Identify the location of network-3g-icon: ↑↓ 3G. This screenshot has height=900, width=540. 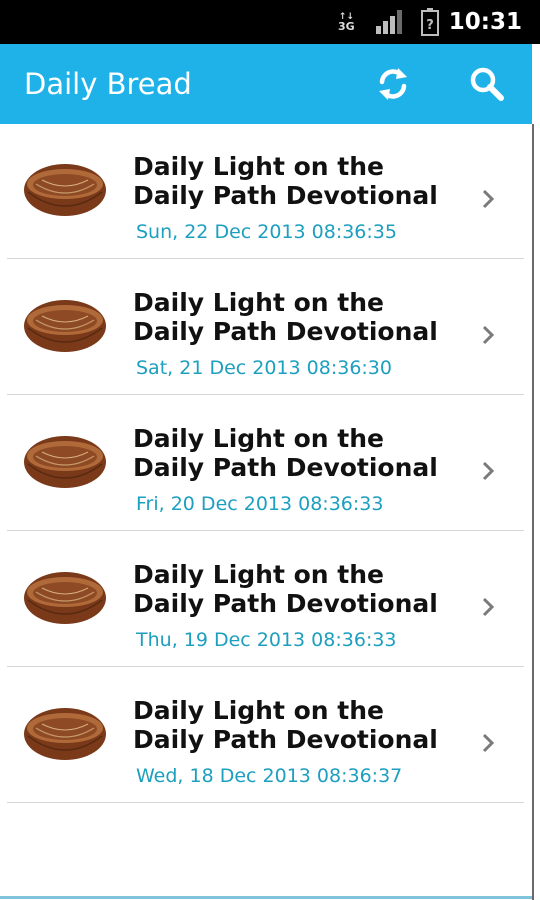
(346, 22).